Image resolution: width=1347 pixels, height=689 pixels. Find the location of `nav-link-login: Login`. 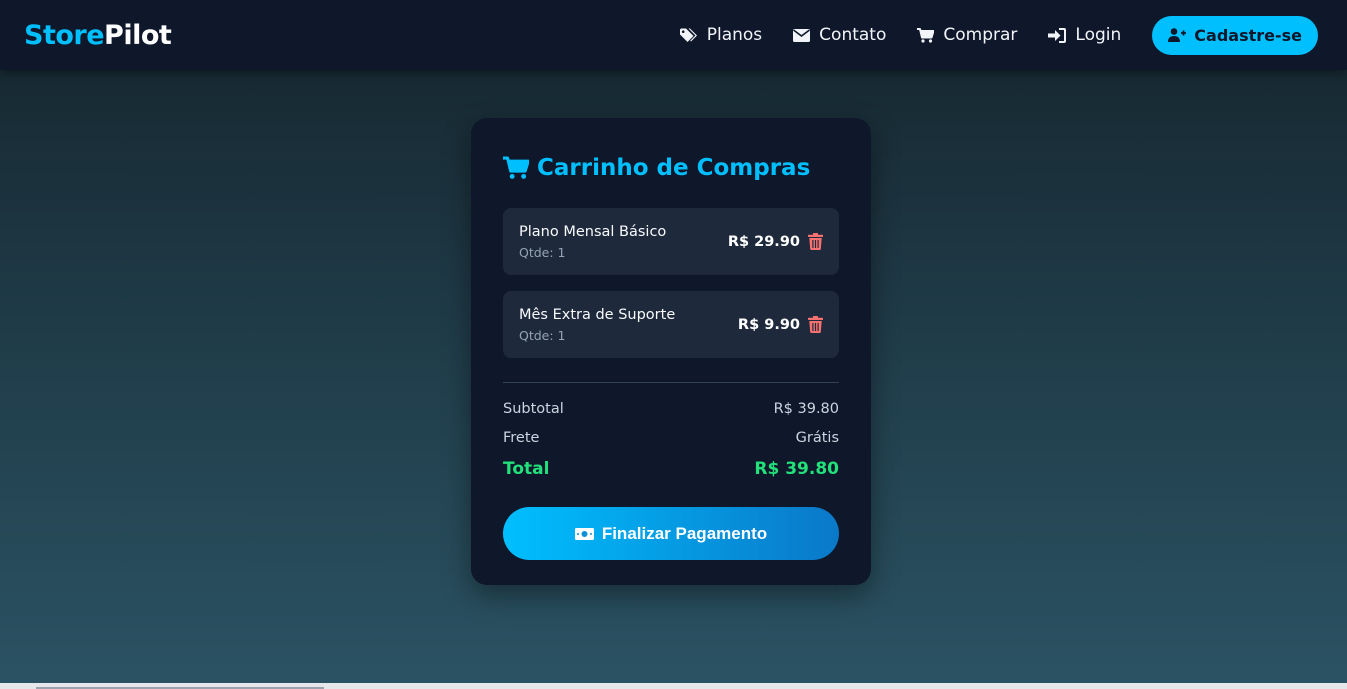

nav-link-login: Login is located at coordinates (1084, 35).